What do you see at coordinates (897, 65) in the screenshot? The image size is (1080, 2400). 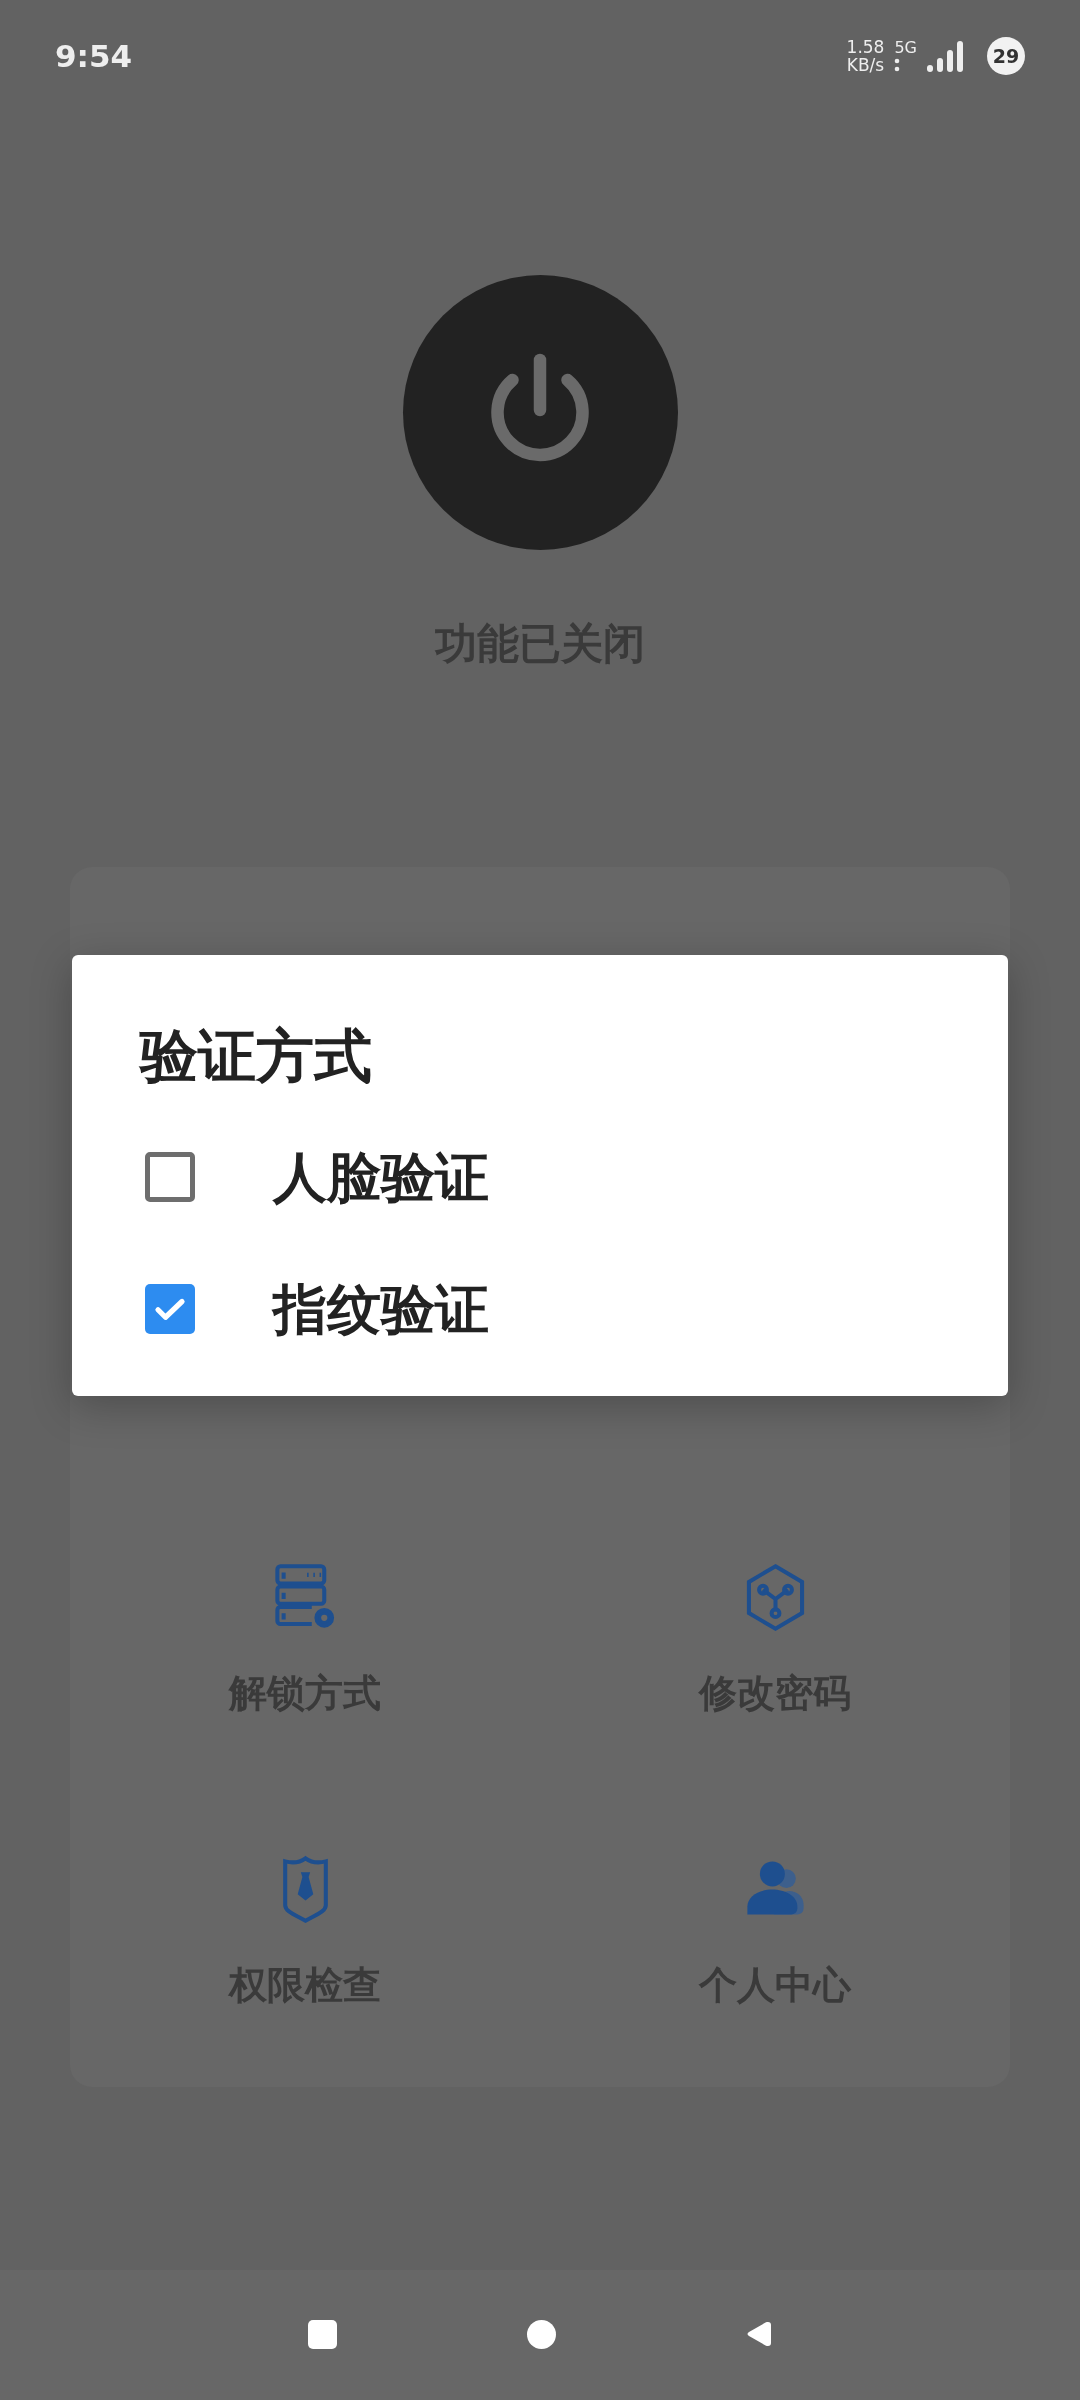 I see `data-dots-icon` at bounding box center [897, 65].